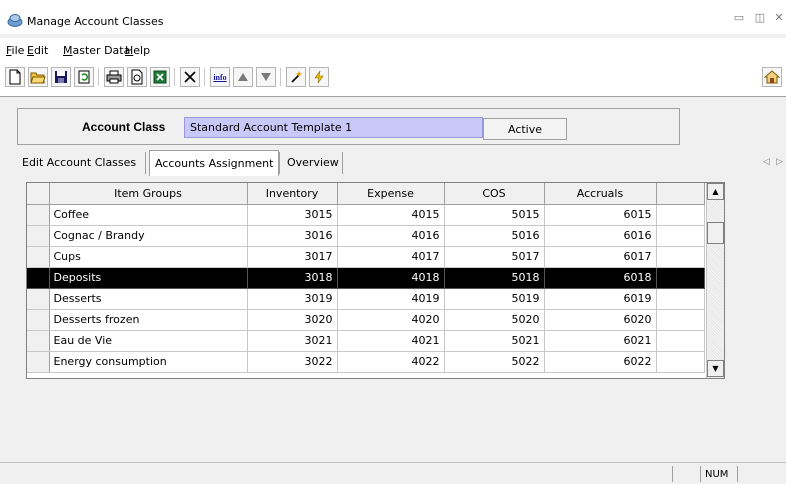 The image size is (786, 484). I want to click on accruals-cell: 6015, so click(600, 215).